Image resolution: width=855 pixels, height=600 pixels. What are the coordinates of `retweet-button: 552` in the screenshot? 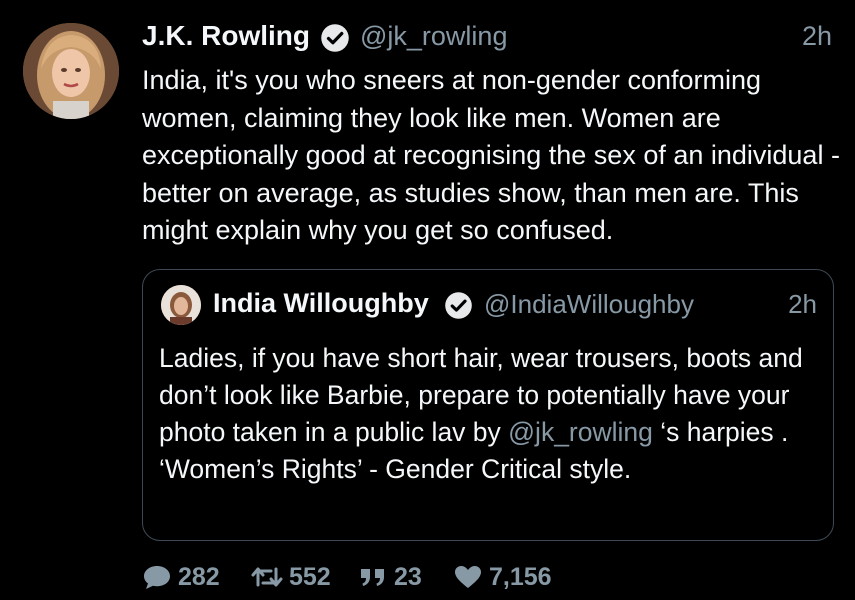 It's located at (291, 577).